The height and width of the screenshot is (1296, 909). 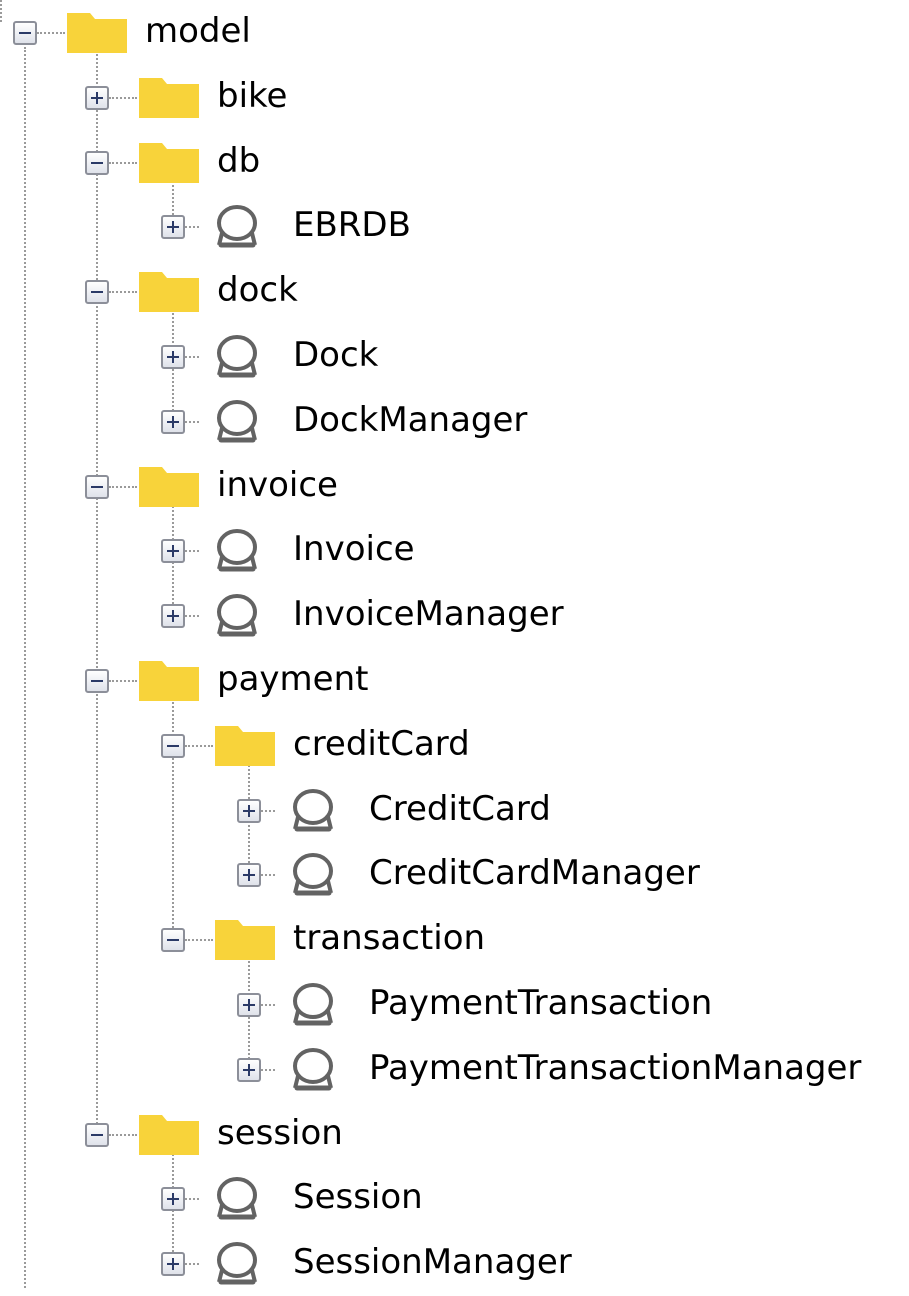 I want to click on tree-node-invoicemanager: InvoiceManager, so click(x=430, y=616).